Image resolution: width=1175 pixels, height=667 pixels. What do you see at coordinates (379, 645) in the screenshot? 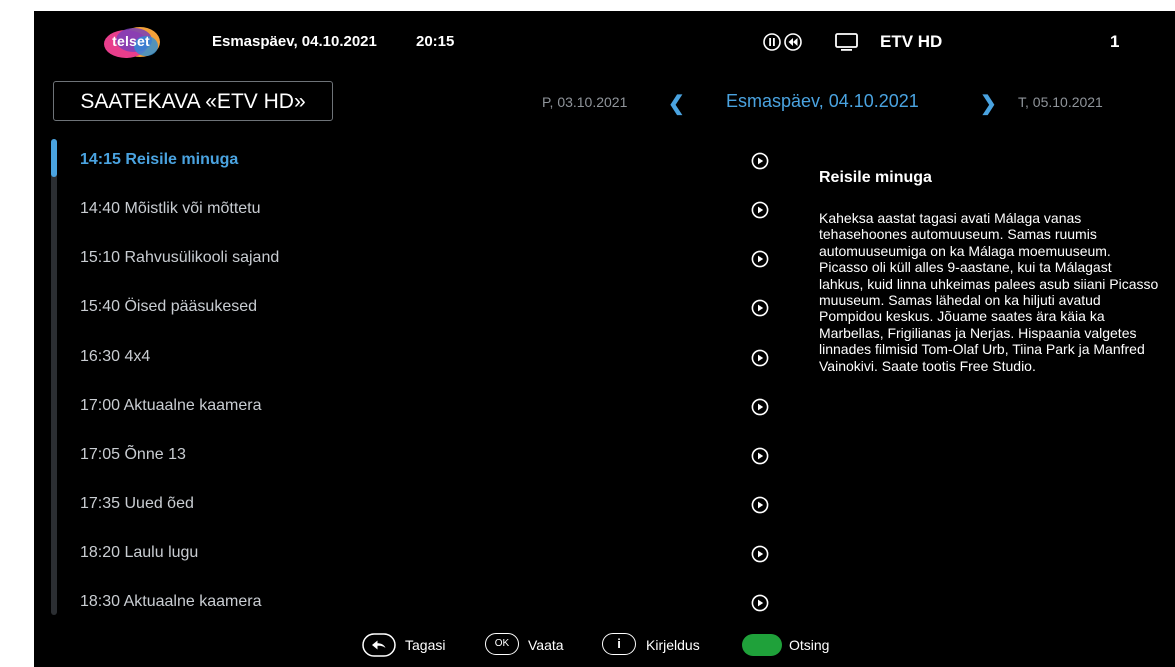
I see `back-arrow-icon` at bounding box center [379, 645].